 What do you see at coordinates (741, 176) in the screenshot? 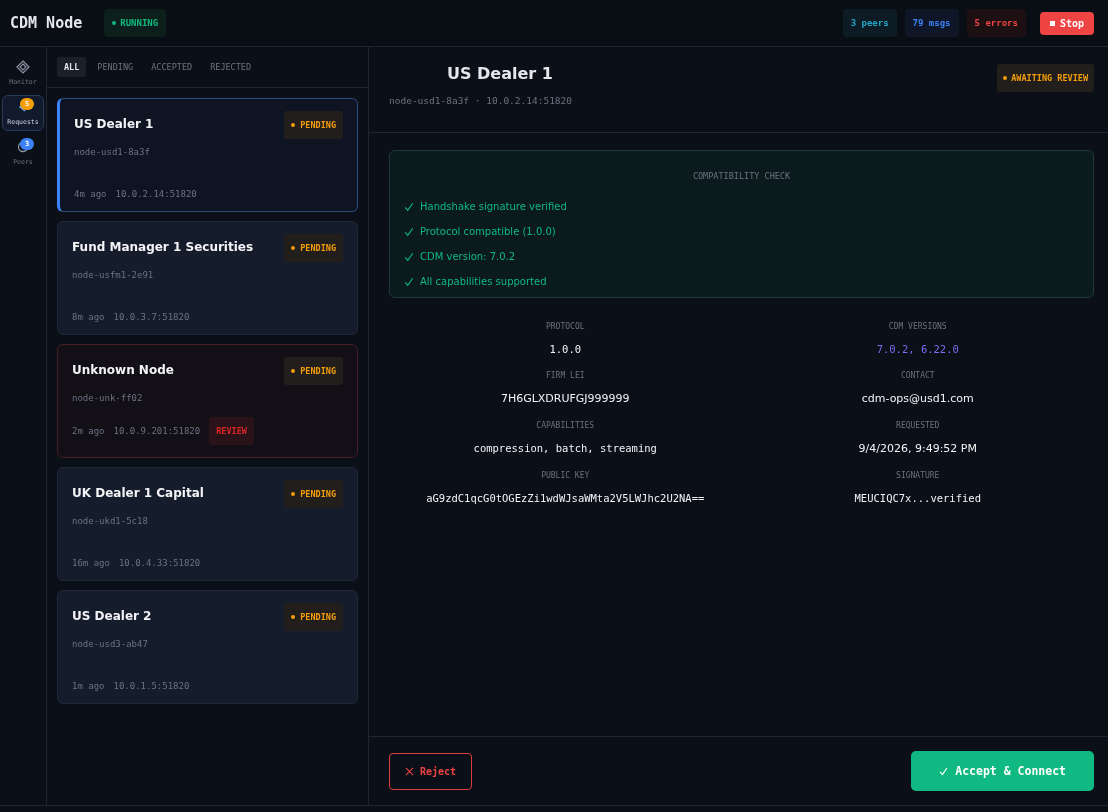
I see `panel-title: COMPATIBILITY CHECK` at bounding box center [741, 176].